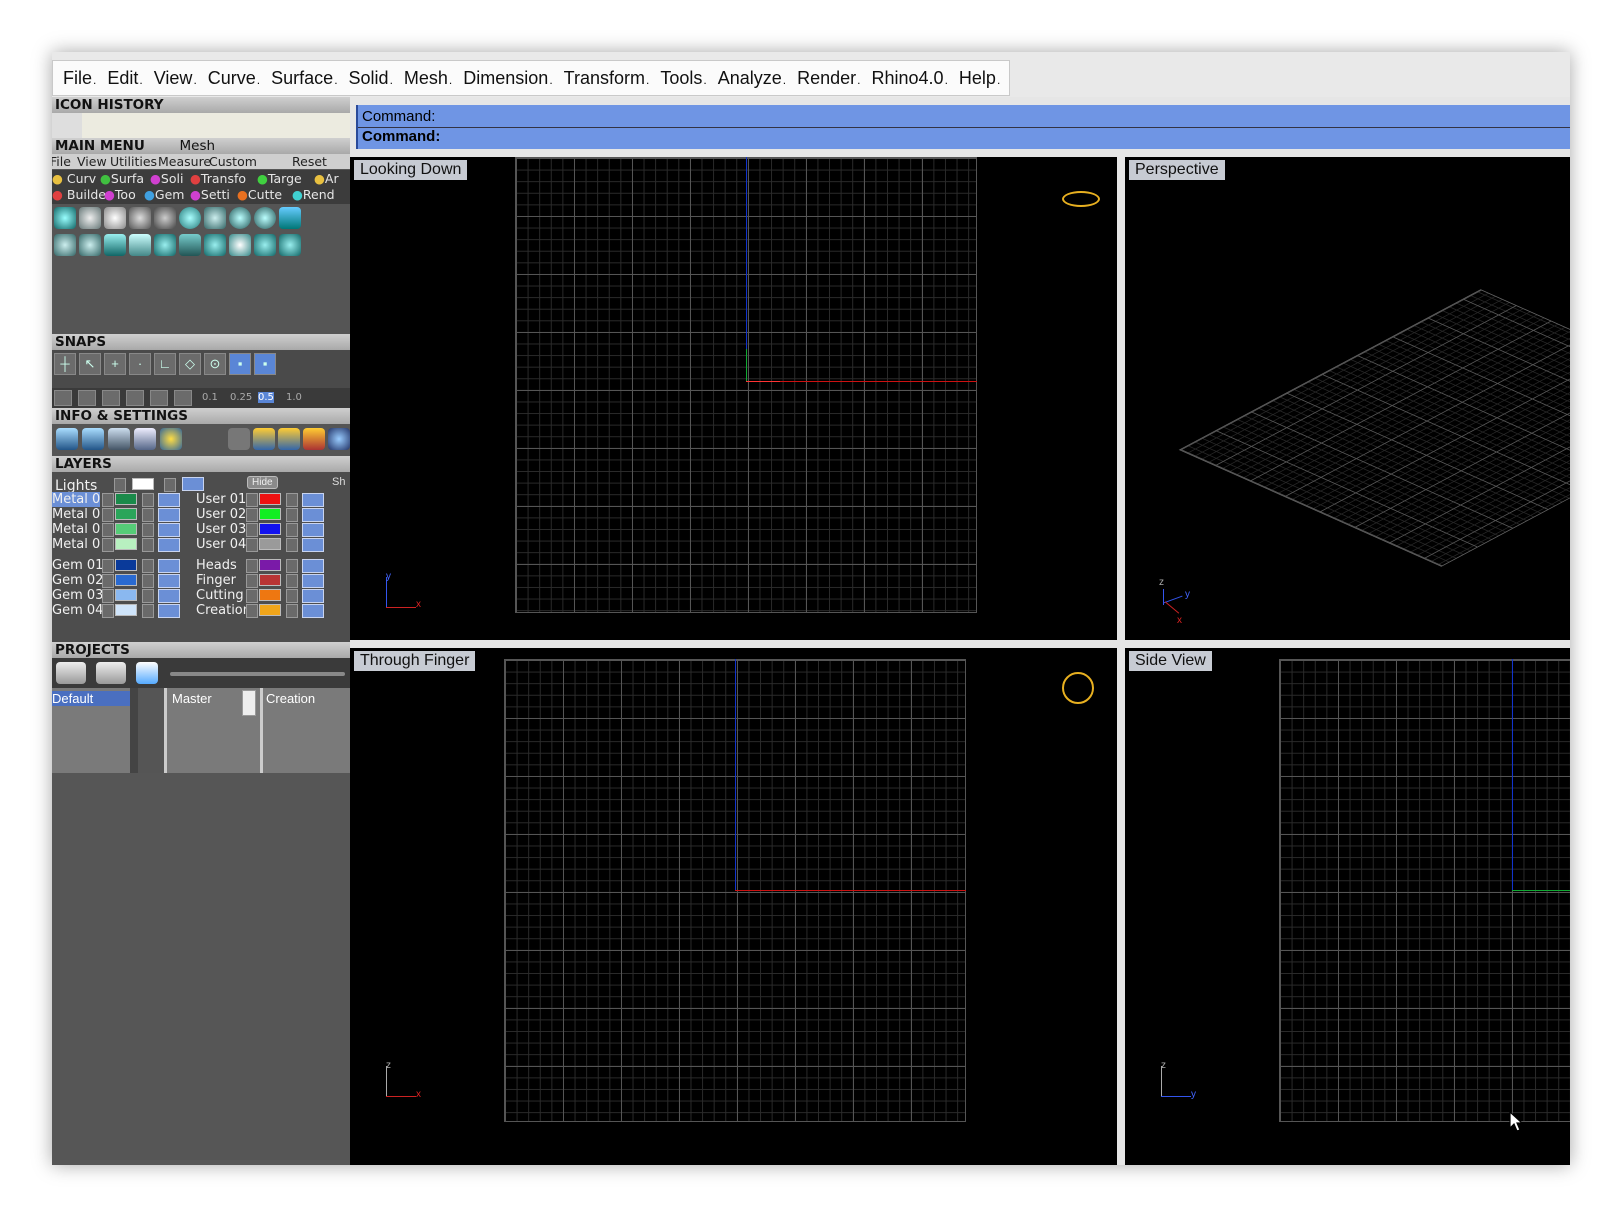  I want to click on tab-solid: Soli, so click(172, 178).